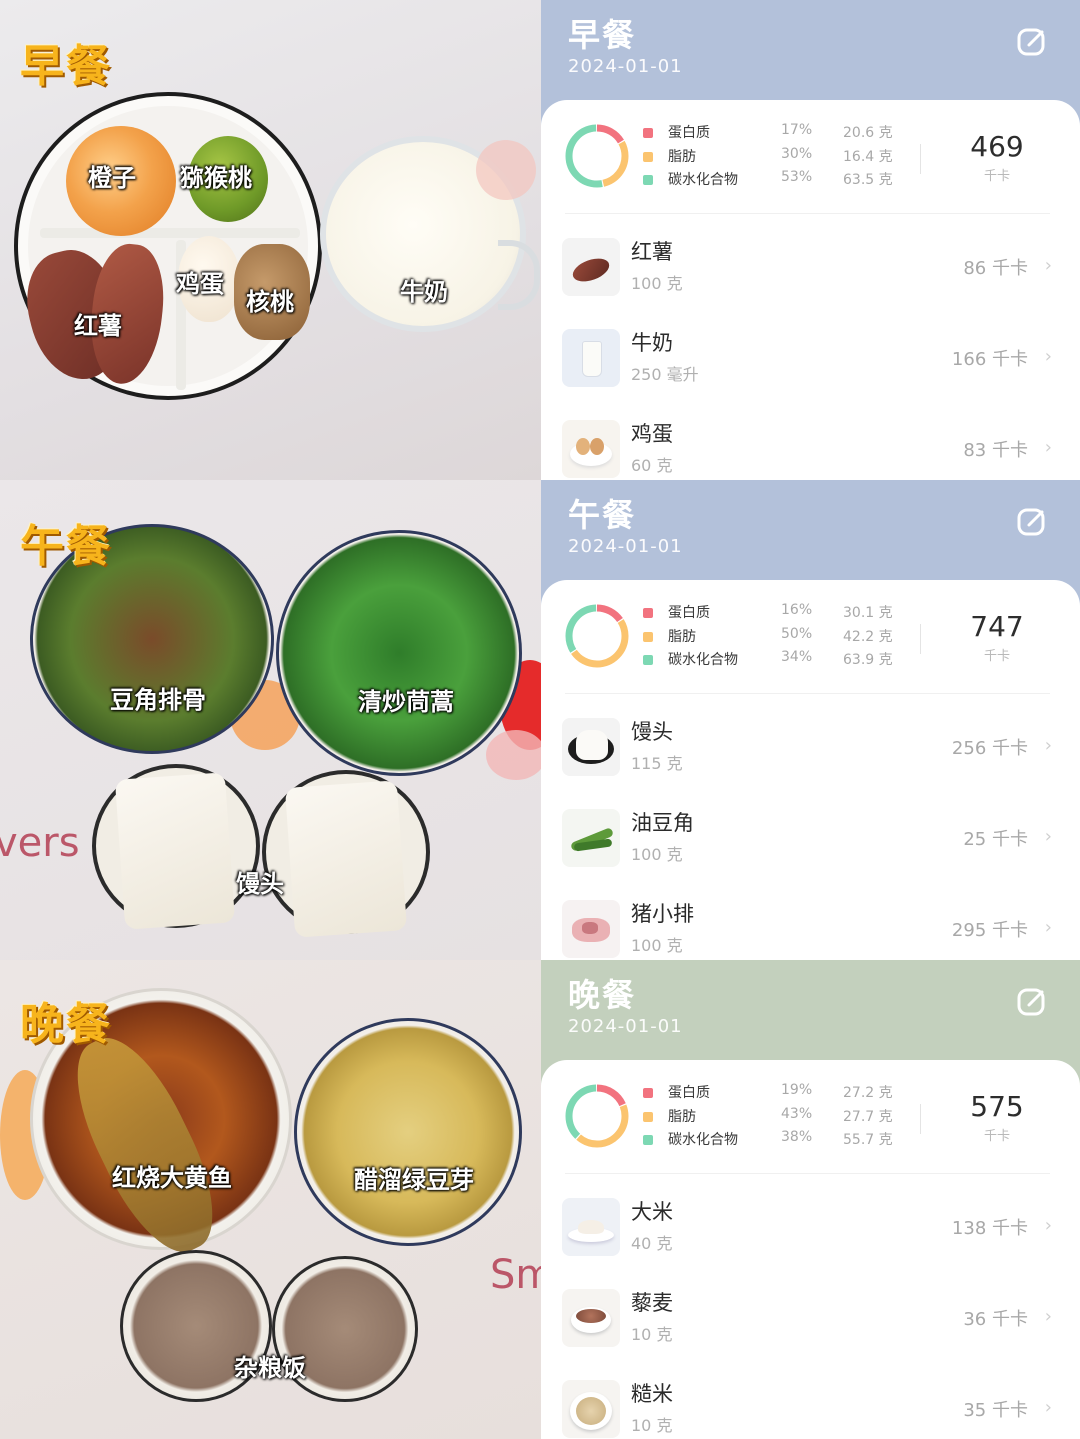 This screenshot has width=1080, height=1439. What do you see at coordinates (868, 636) in the screenshot?
I see `macro-gram: 42.2 克` at bounding box center [868, 636].